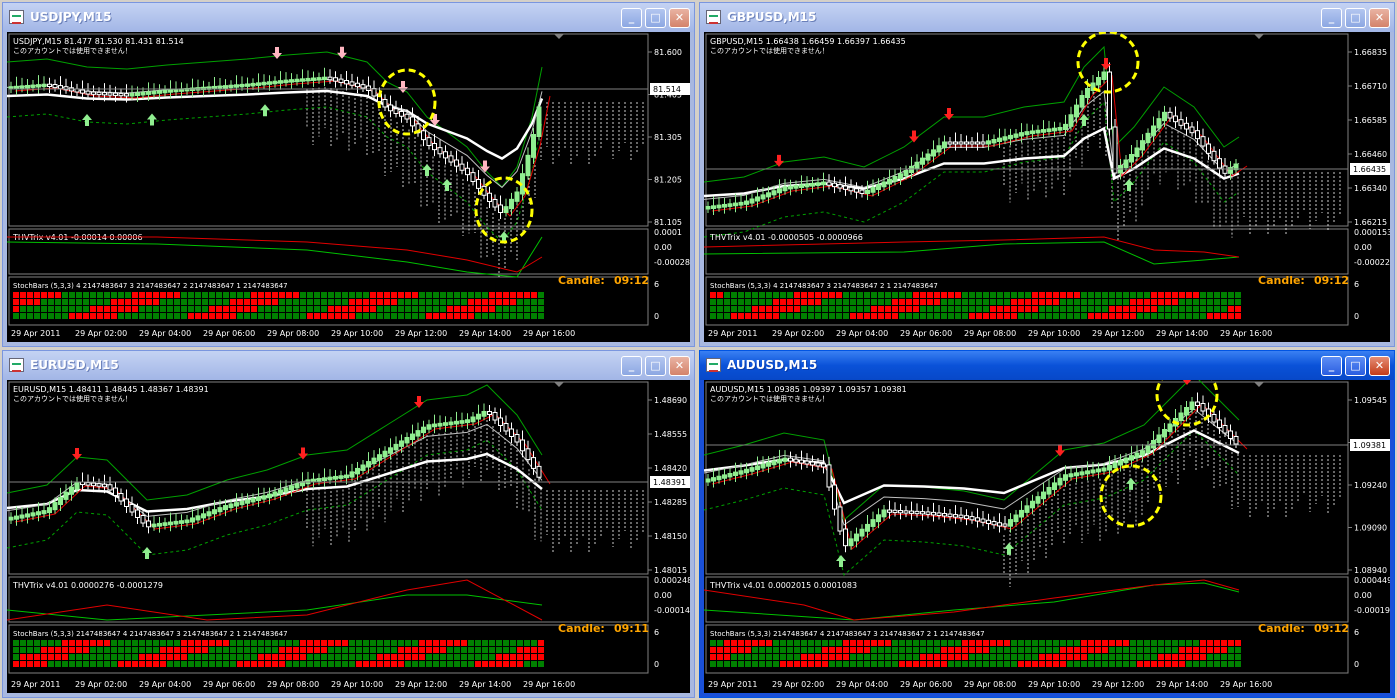 The width and height of the screenshot is (1397, 700). I want to click on title-bar: GBPUSD,M15 _ □ ✕, so click(1047, 17).